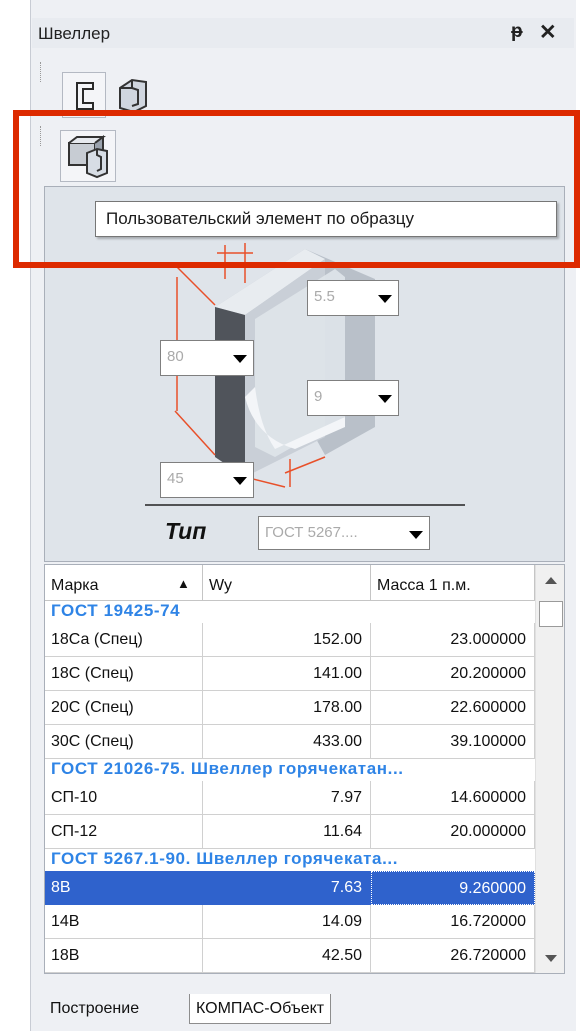  I want to click on pin-icon: ᵽ, so click(517, 32).